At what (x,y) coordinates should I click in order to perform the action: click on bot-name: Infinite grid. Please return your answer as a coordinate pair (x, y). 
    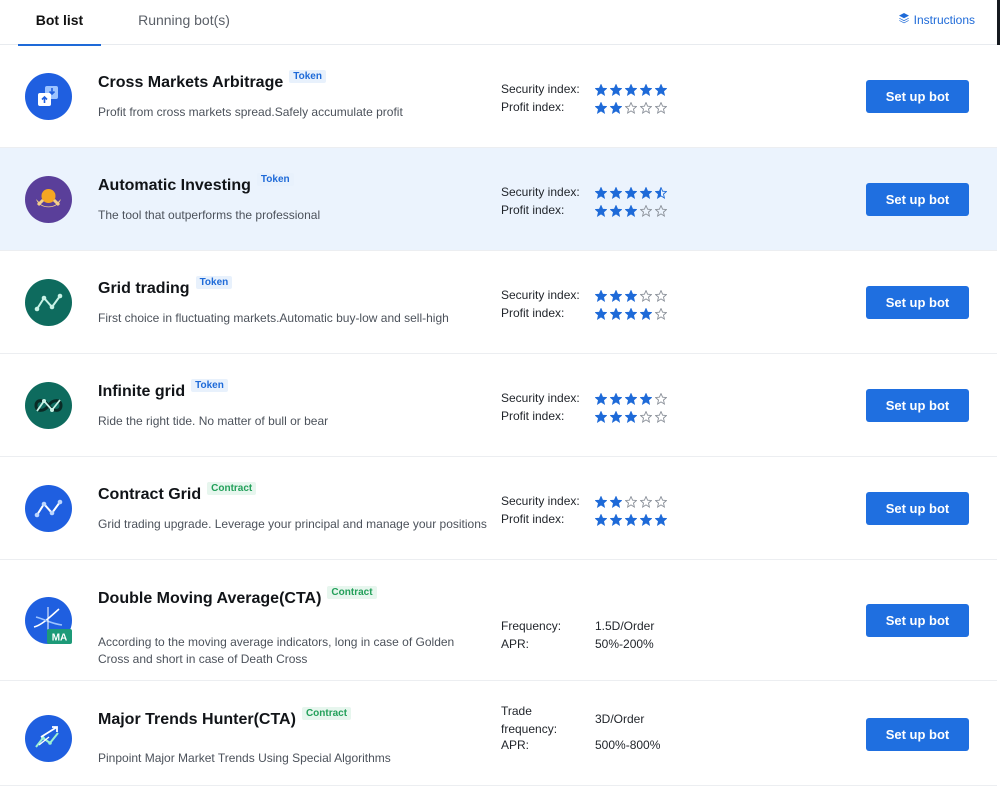
    Looking at the image, I should click on (142, 391).